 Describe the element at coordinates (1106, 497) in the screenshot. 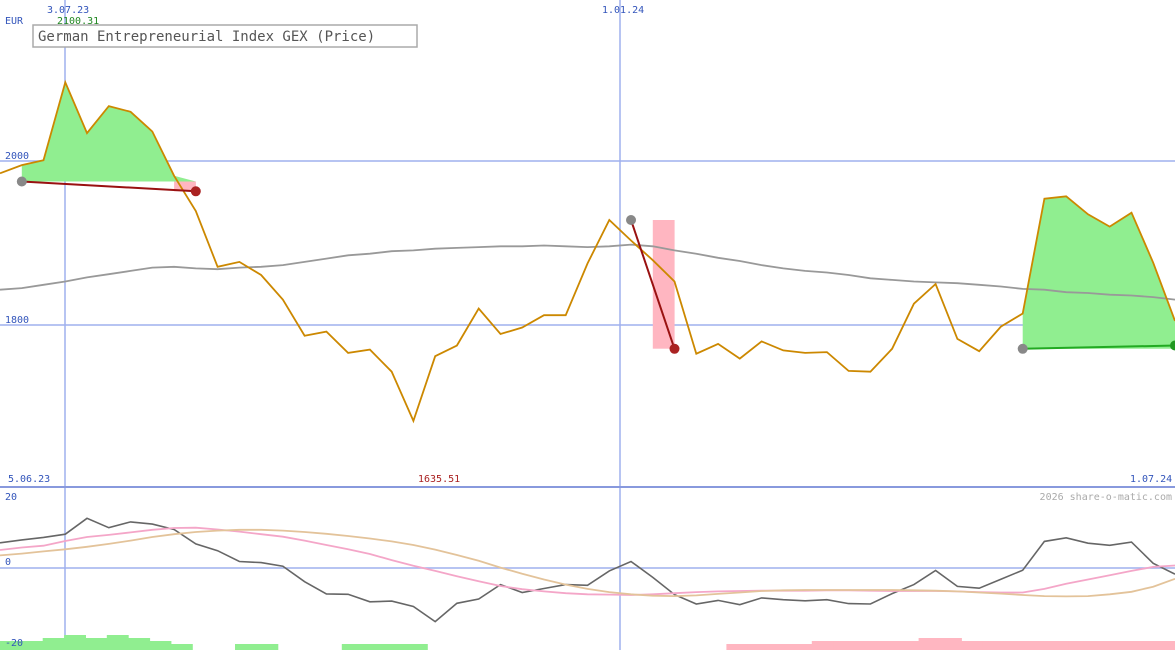

I see `watermark: 2026 share-o-matic.com` at that location.